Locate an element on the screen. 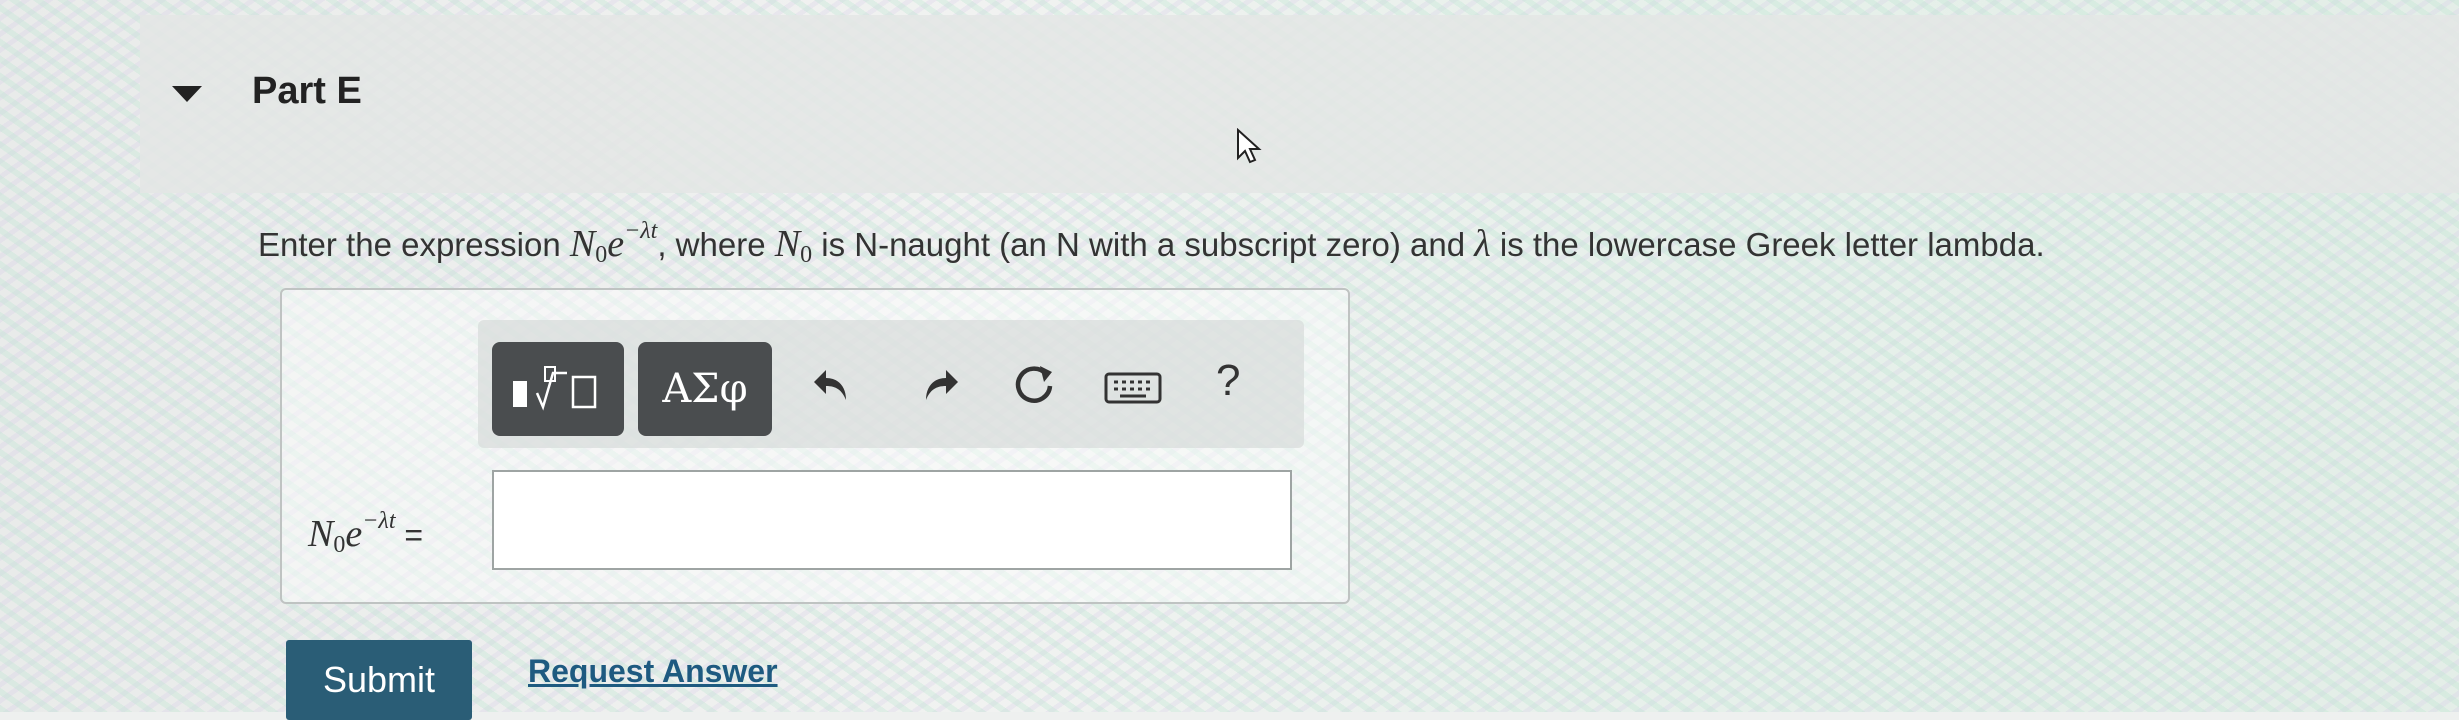  help-button: ? is located at coordinates (1228, 381).